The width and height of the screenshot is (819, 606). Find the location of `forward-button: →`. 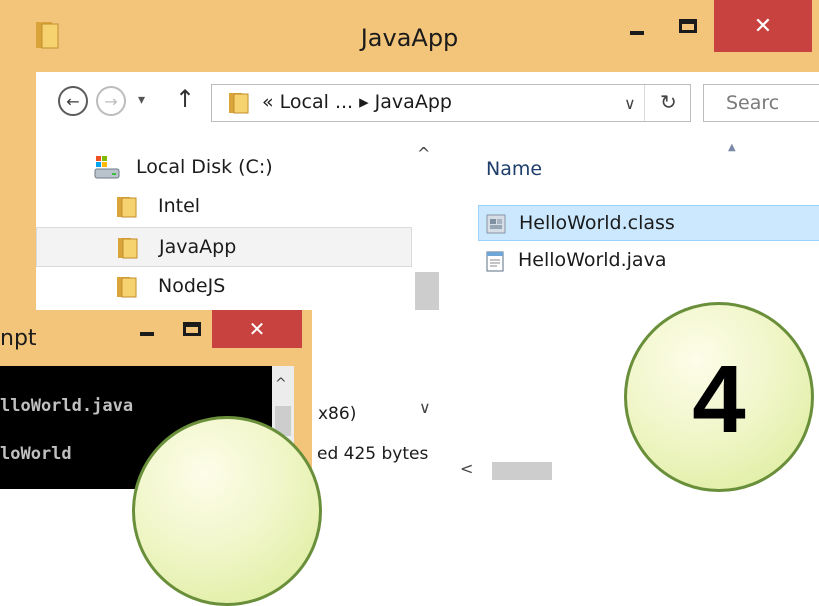

forward-button: → is located at coordinates (111, 101).